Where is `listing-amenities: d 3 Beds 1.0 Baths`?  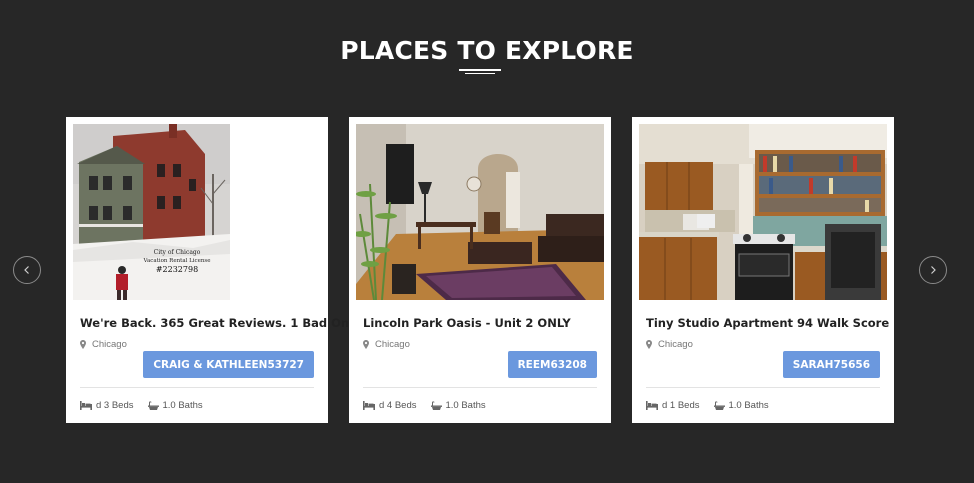 listing-amenities: d 3 Beds 1.0 Baths is located at coordinates (148, 405).